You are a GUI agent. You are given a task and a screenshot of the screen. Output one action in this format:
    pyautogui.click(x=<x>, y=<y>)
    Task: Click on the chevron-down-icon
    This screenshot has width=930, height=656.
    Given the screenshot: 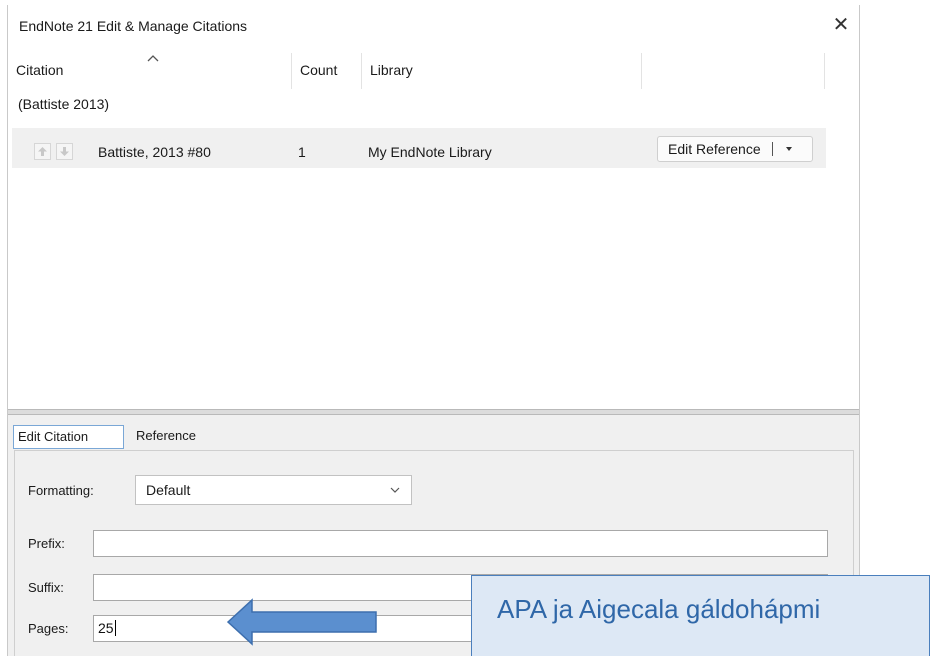 What is the action you would take?
    pyautogui.click(x=395, y=490)
    